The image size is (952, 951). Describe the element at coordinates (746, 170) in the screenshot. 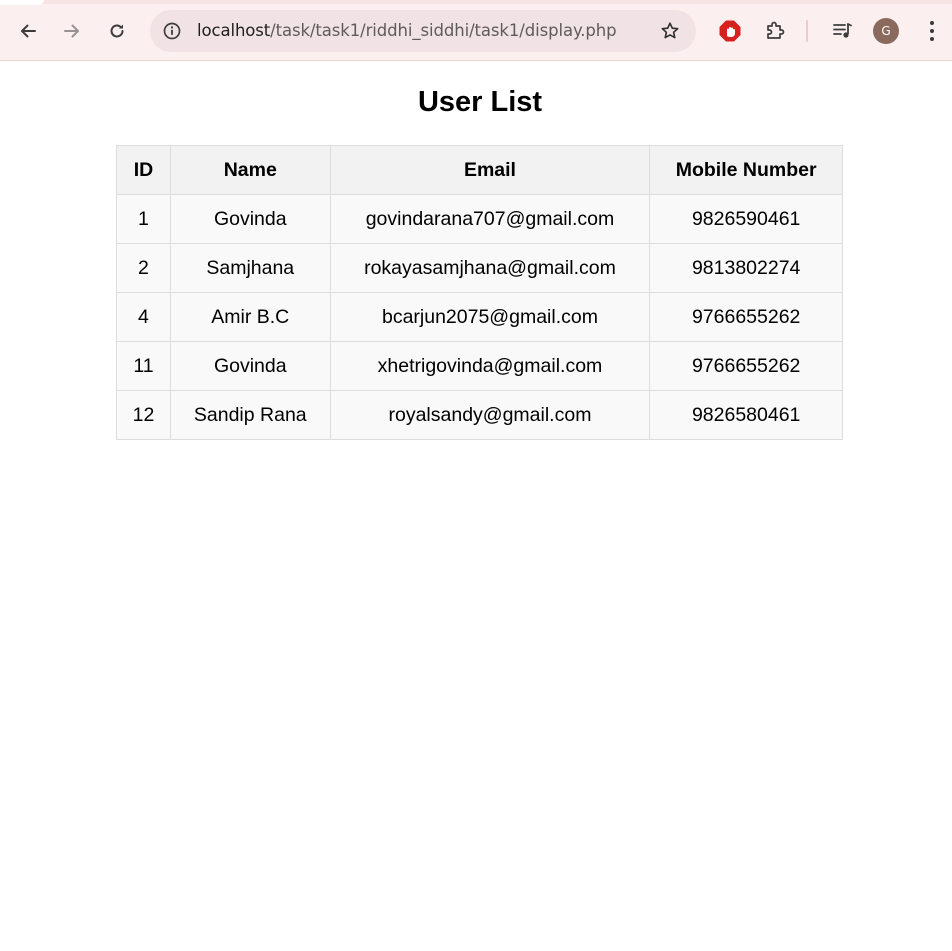

I see `column-header-mobile: Mobile Number` at that location.